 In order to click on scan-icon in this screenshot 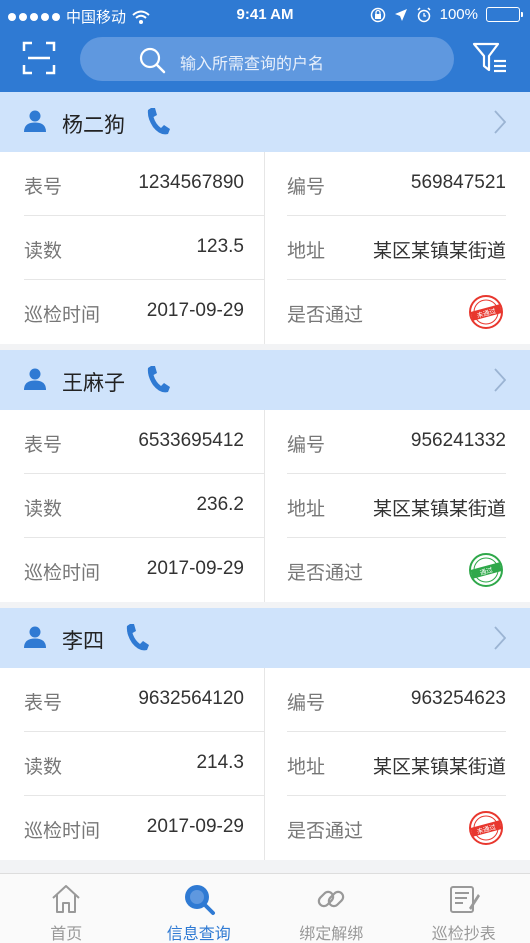, I will do `click(39, 58)`.